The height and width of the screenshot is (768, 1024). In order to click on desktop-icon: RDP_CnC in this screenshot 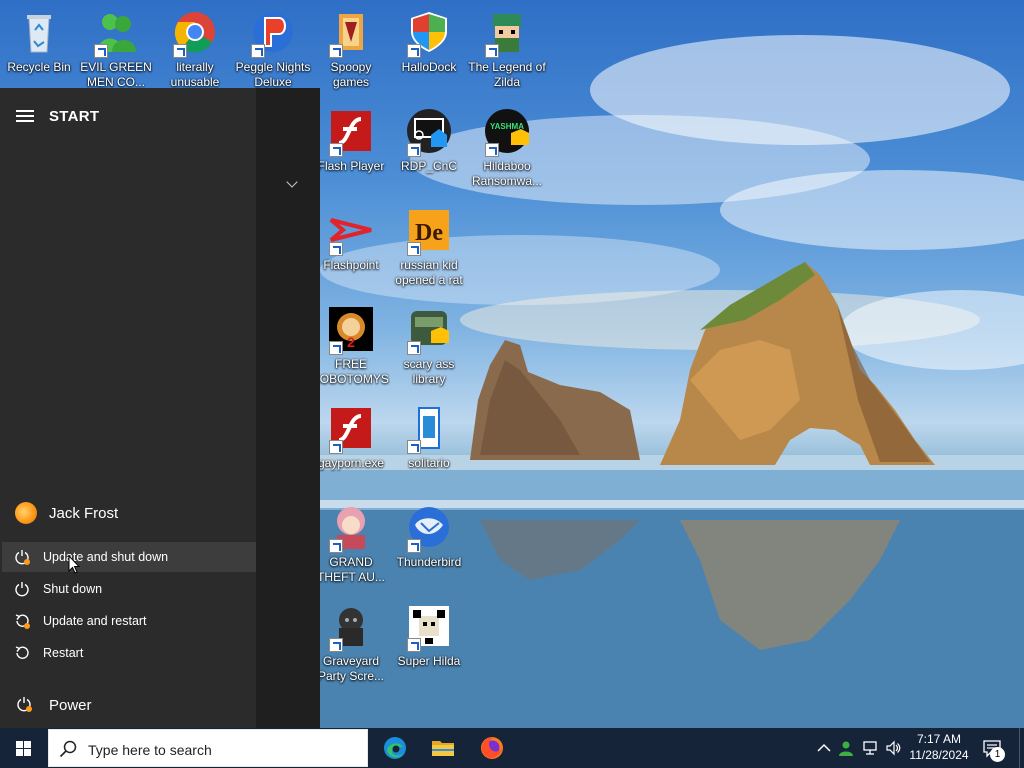, I will do `click(429, 149)`.